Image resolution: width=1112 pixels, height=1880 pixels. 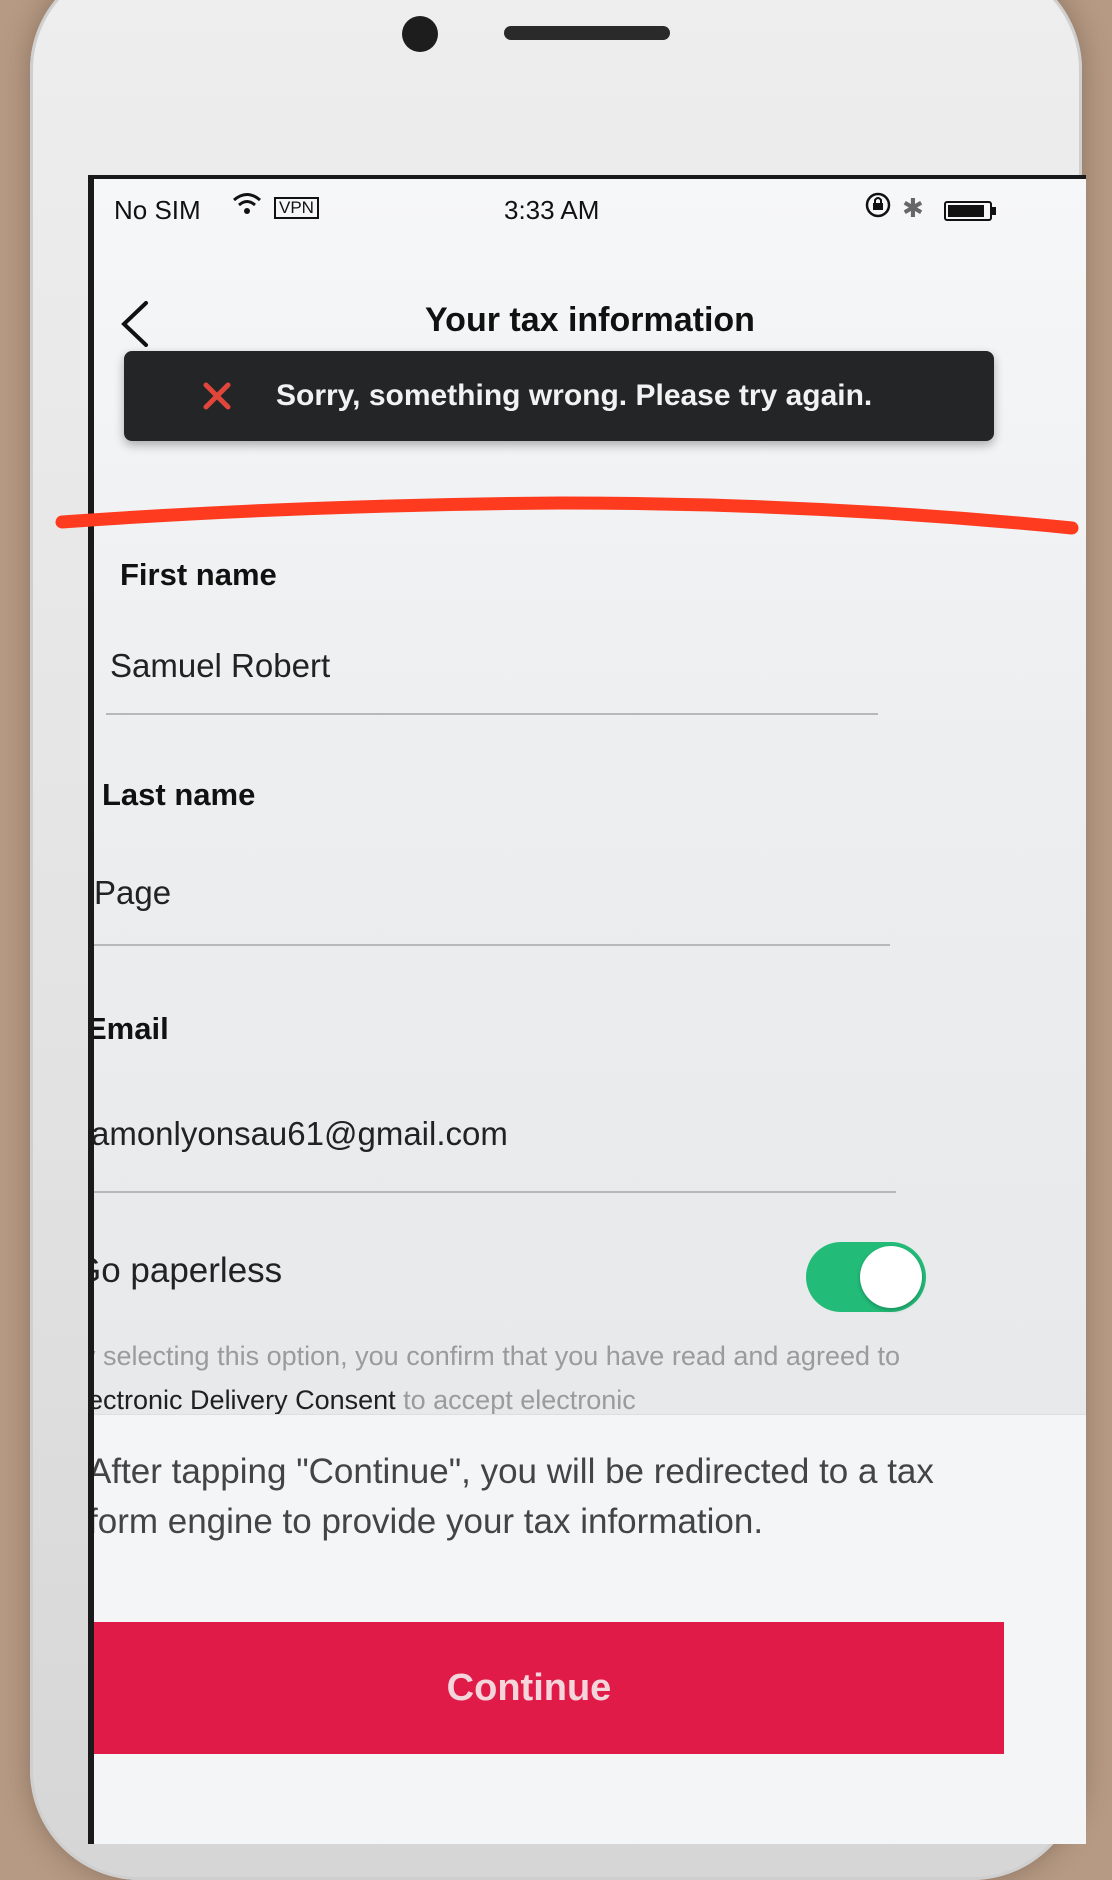 What do you see at coordinates (515, 1400) in the screenshot?
I see `desc-suffix: to accept electronic` at bounding box center [515, 1400].